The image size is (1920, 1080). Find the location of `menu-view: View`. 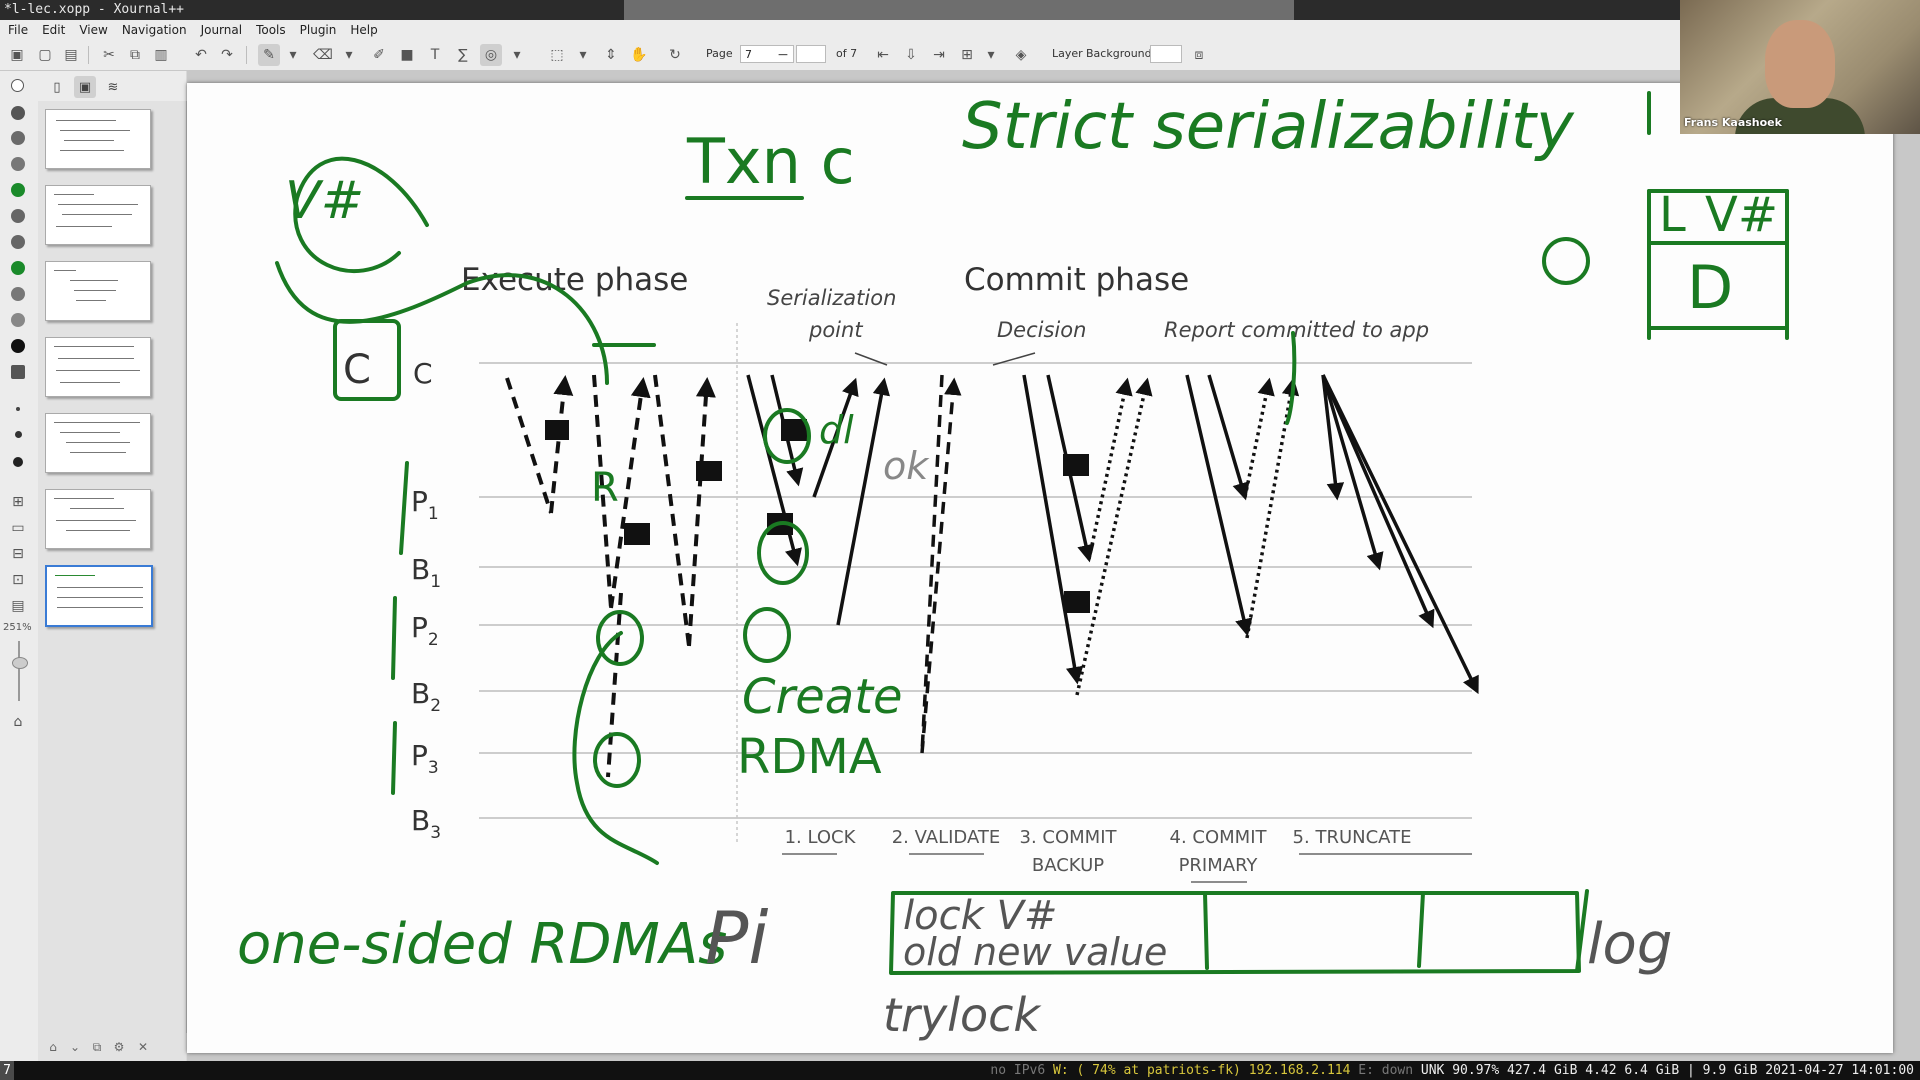

menu-view: View is located at coordinates (92, 30).